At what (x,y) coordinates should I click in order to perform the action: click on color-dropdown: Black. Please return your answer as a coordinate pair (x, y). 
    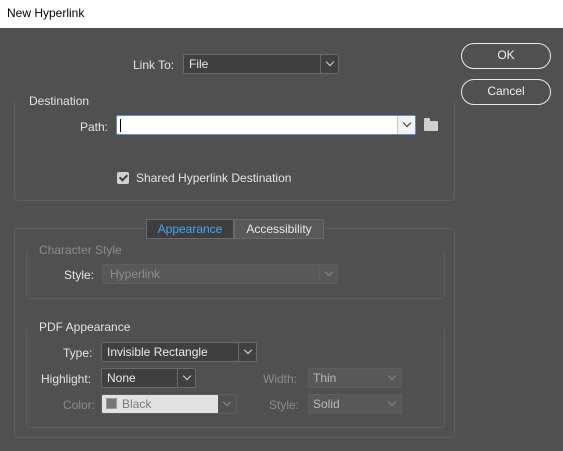
    Looking at the image, I should click on (169, 404).